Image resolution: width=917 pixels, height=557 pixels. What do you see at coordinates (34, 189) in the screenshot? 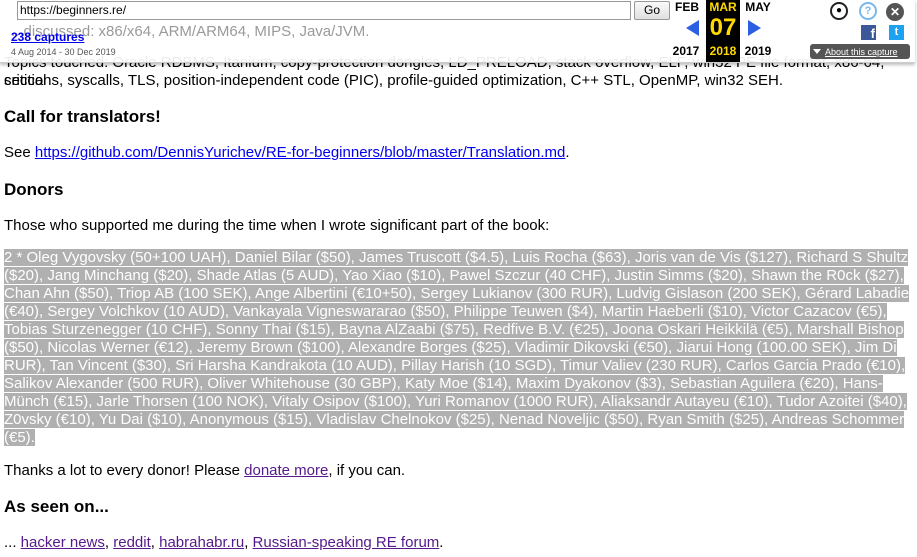
I see `donors-heading: Donors` at bounding box center [34, 189].